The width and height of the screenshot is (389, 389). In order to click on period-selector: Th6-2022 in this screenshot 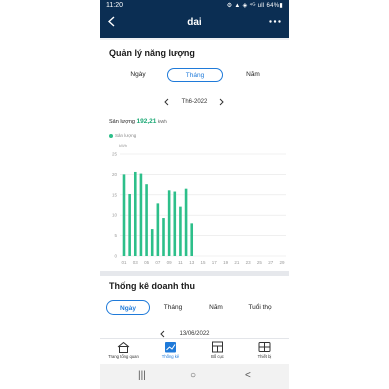, I will do `click(194, 104)`.